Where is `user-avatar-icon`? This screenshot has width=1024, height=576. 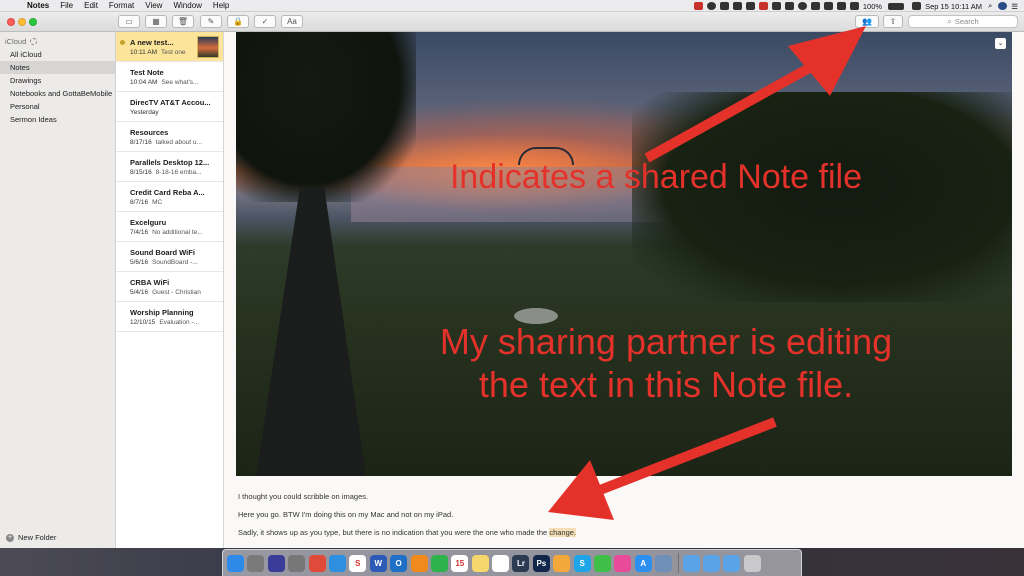
user-avatar-icon is located at coordinates (1003, 6).